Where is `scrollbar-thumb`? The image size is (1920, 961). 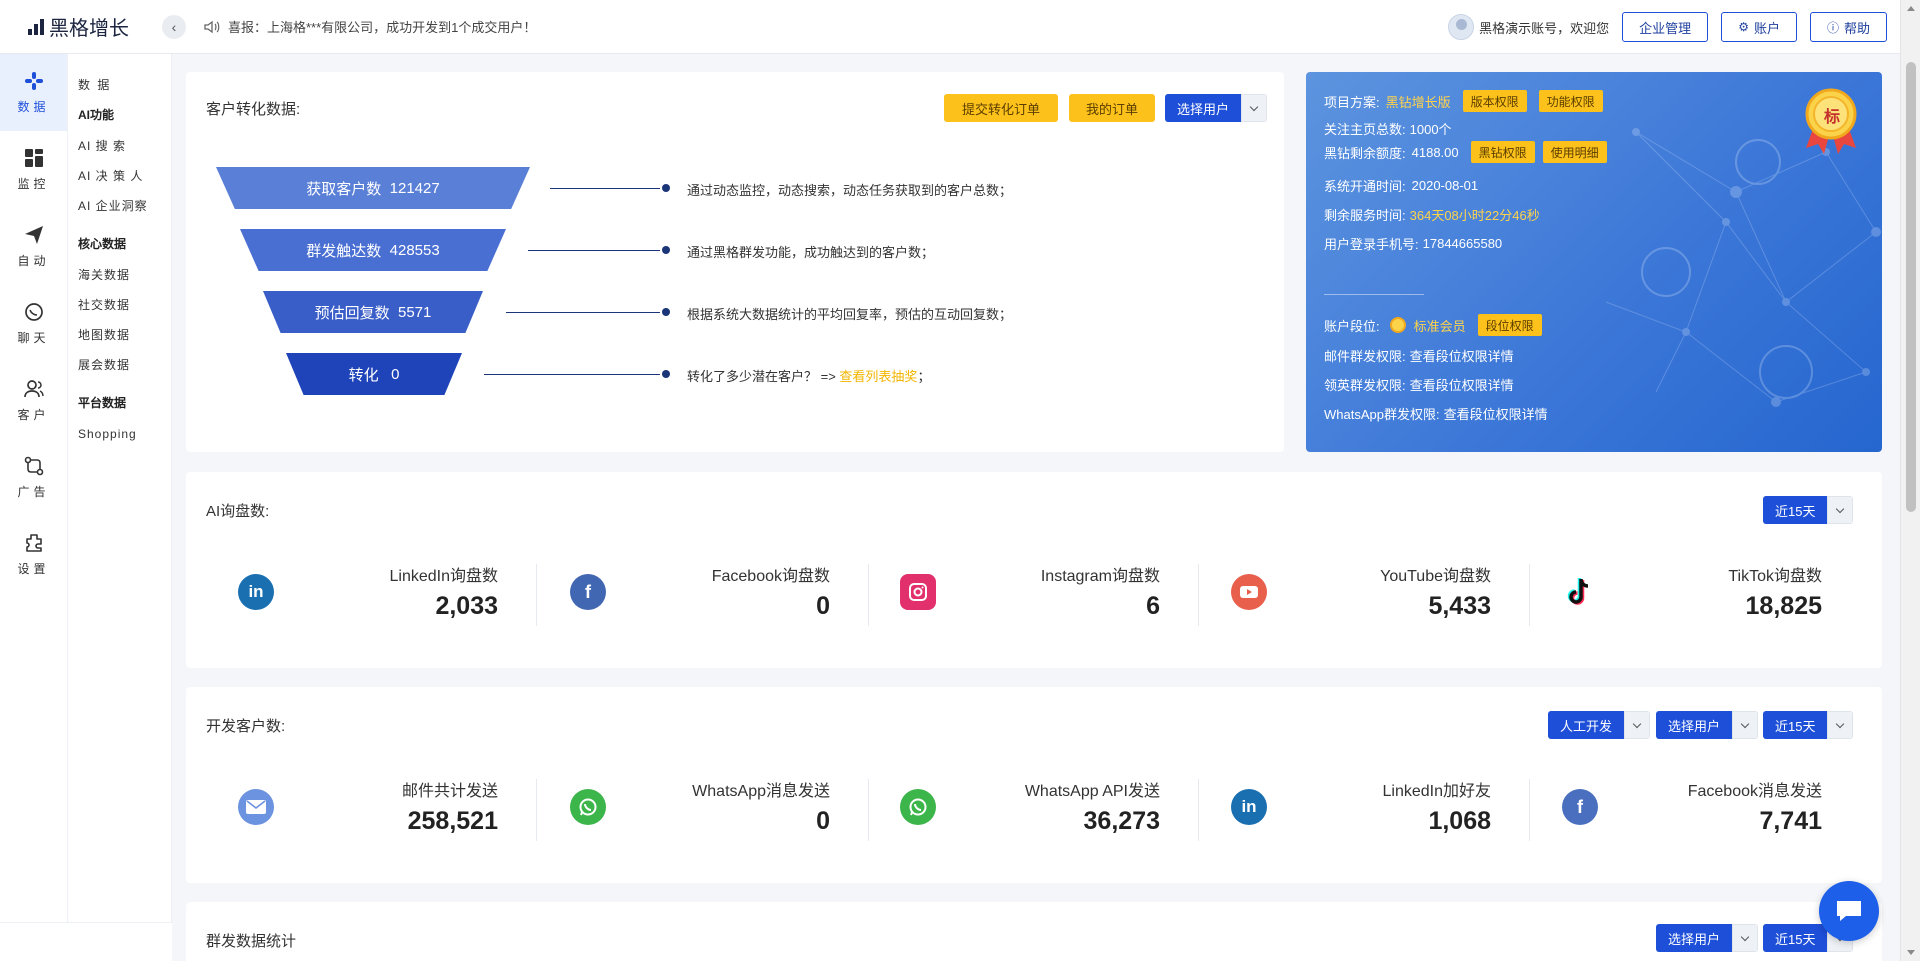
scrollbar-thumb is located at coordinates (1911, 287).